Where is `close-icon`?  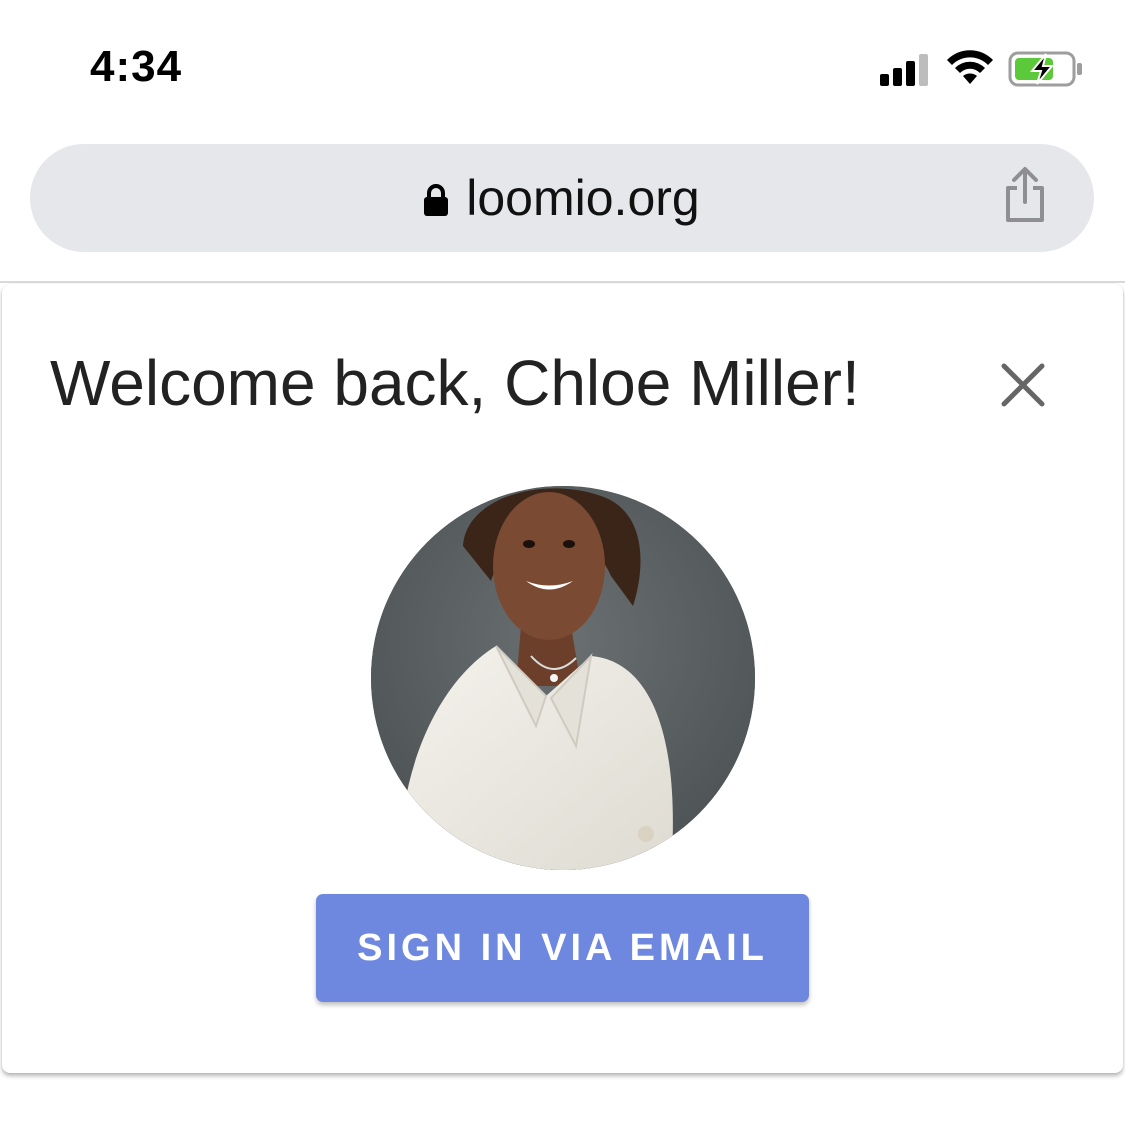 close-icon is located at coordinates (1023, 385).